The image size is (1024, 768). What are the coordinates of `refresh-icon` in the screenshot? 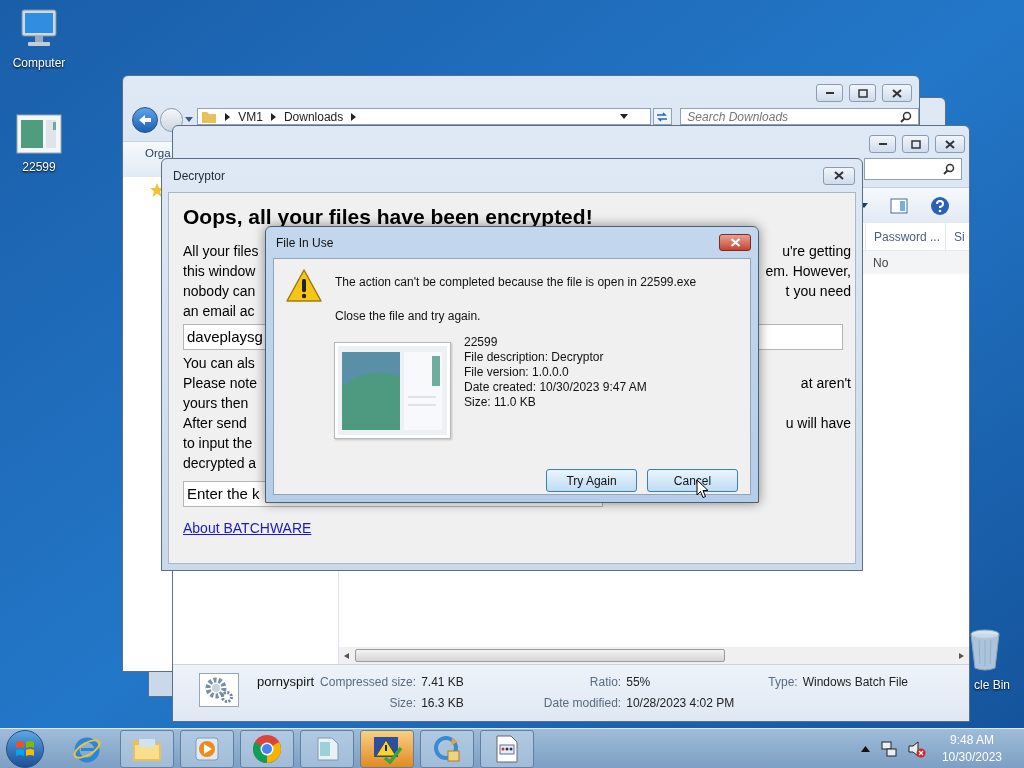 It's located at (447, 748).